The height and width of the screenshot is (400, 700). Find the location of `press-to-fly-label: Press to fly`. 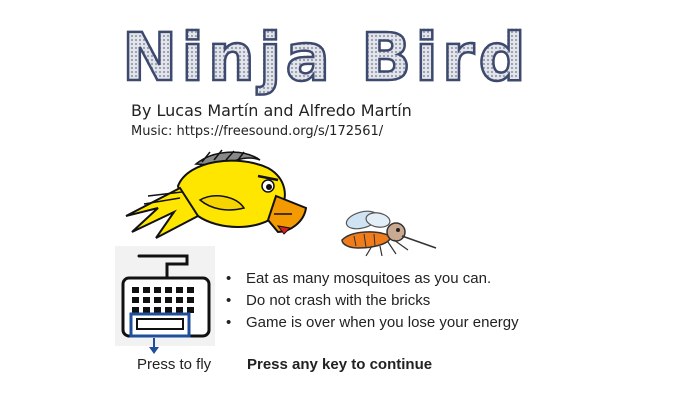

press-to-fly-label: Press to fly is located at coordinates (174, 364).